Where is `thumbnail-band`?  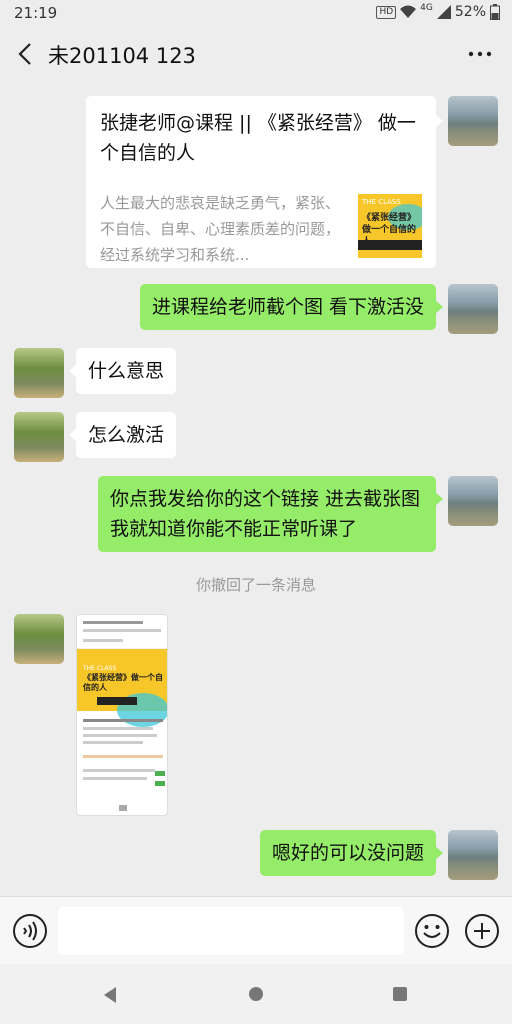
thumbnail-band is located at coordinates (390, 245).